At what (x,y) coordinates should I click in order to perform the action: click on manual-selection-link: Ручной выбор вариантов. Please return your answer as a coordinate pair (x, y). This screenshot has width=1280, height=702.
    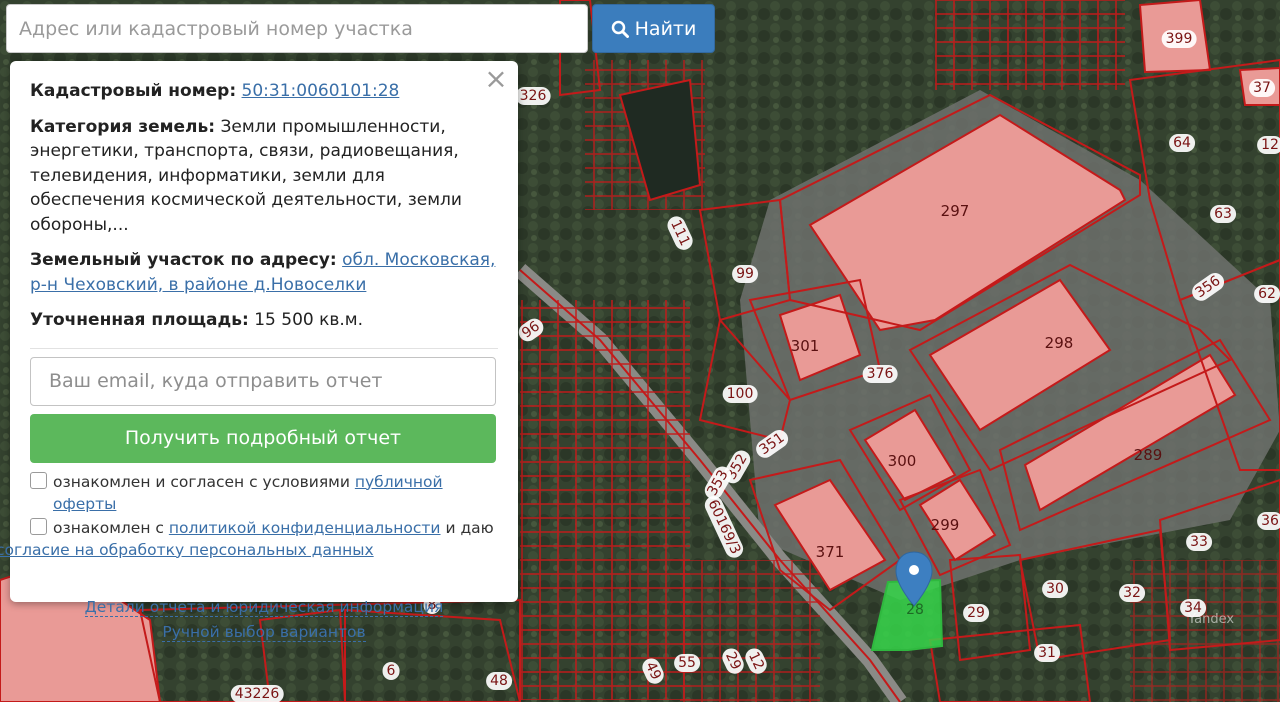
    Looking at the image, I should click on (264, 632).